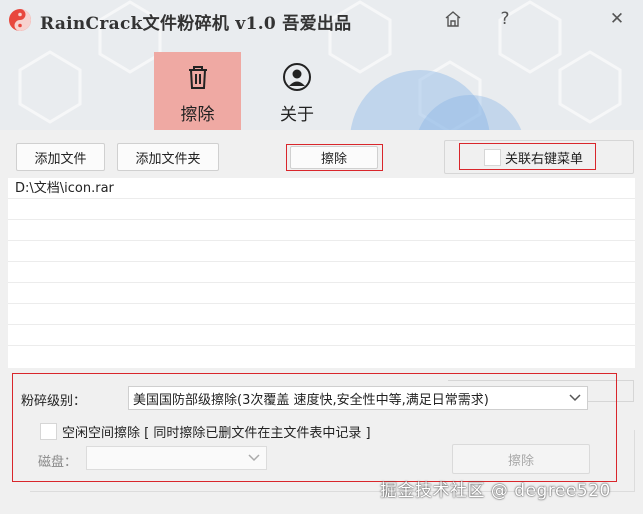  I want to click on user-icon, so click(297, 77).